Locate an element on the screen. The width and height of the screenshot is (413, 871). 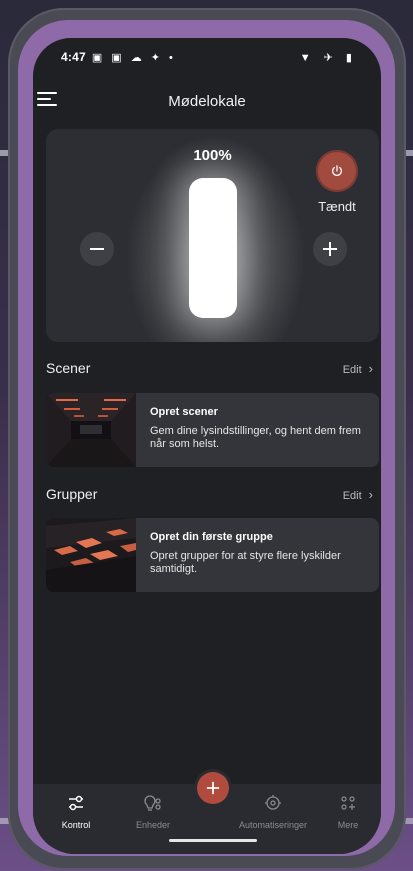
notification-icons: ▣ ▣ ☁ ✦ • is located at coordinates (133, 57).